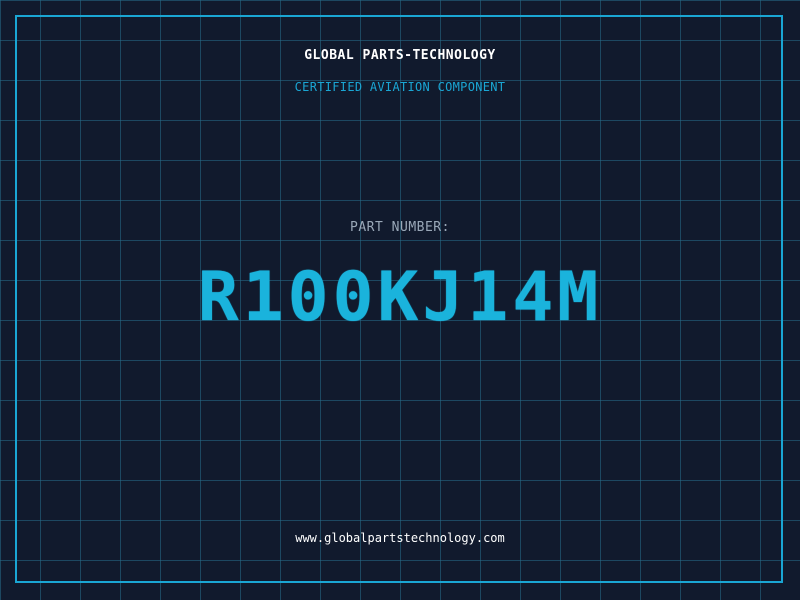 The width and height of the screenshot is (800, 600). I want to click on certification-subtitle: CERTIFIED AVIATION COMPONENT, so click(400, 87).